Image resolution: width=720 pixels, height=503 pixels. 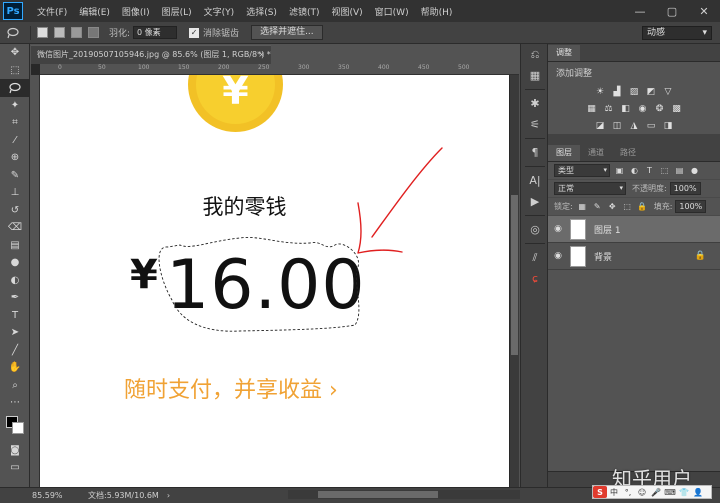 I want to click on add-selection-icon, so click(x=59, y=32).